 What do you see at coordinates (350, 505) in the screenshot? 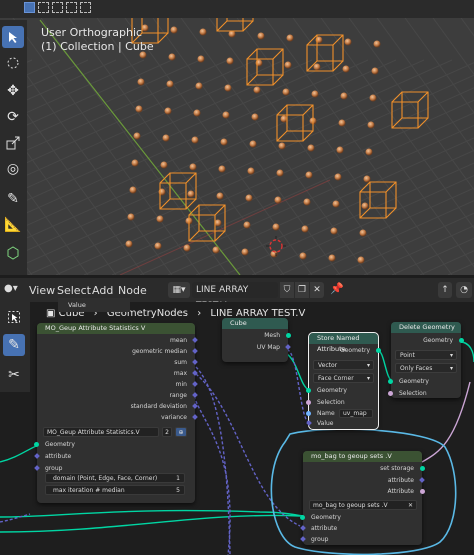
I see `group-selector-value: mo_bag to geoup sets .V` at bounding box center [350, 505].